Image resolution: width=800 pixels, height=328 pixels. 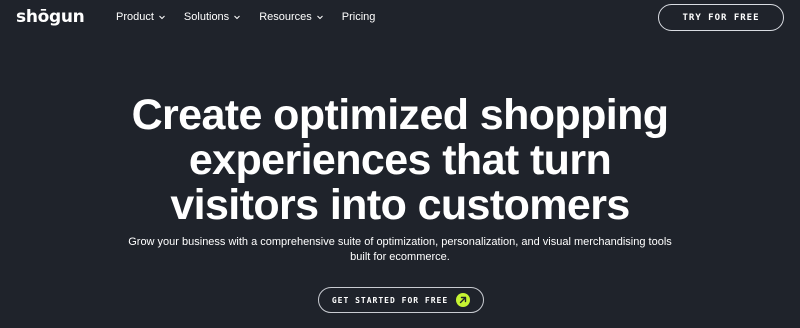 I want to click on nav-item-label: Resources, so click(x=285, y=17).